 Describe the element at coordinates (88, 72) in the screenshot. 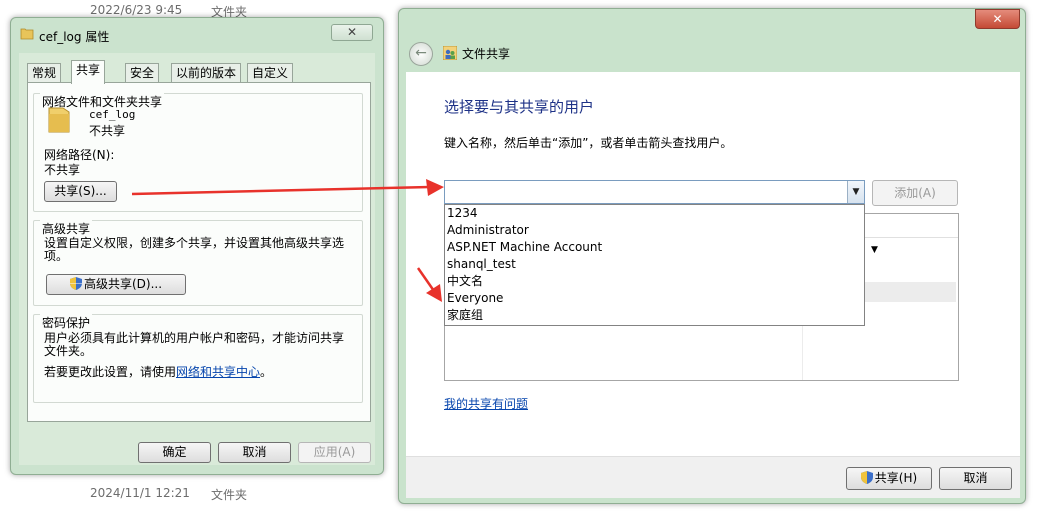

I see `tab-sharing: 共享` at that location.